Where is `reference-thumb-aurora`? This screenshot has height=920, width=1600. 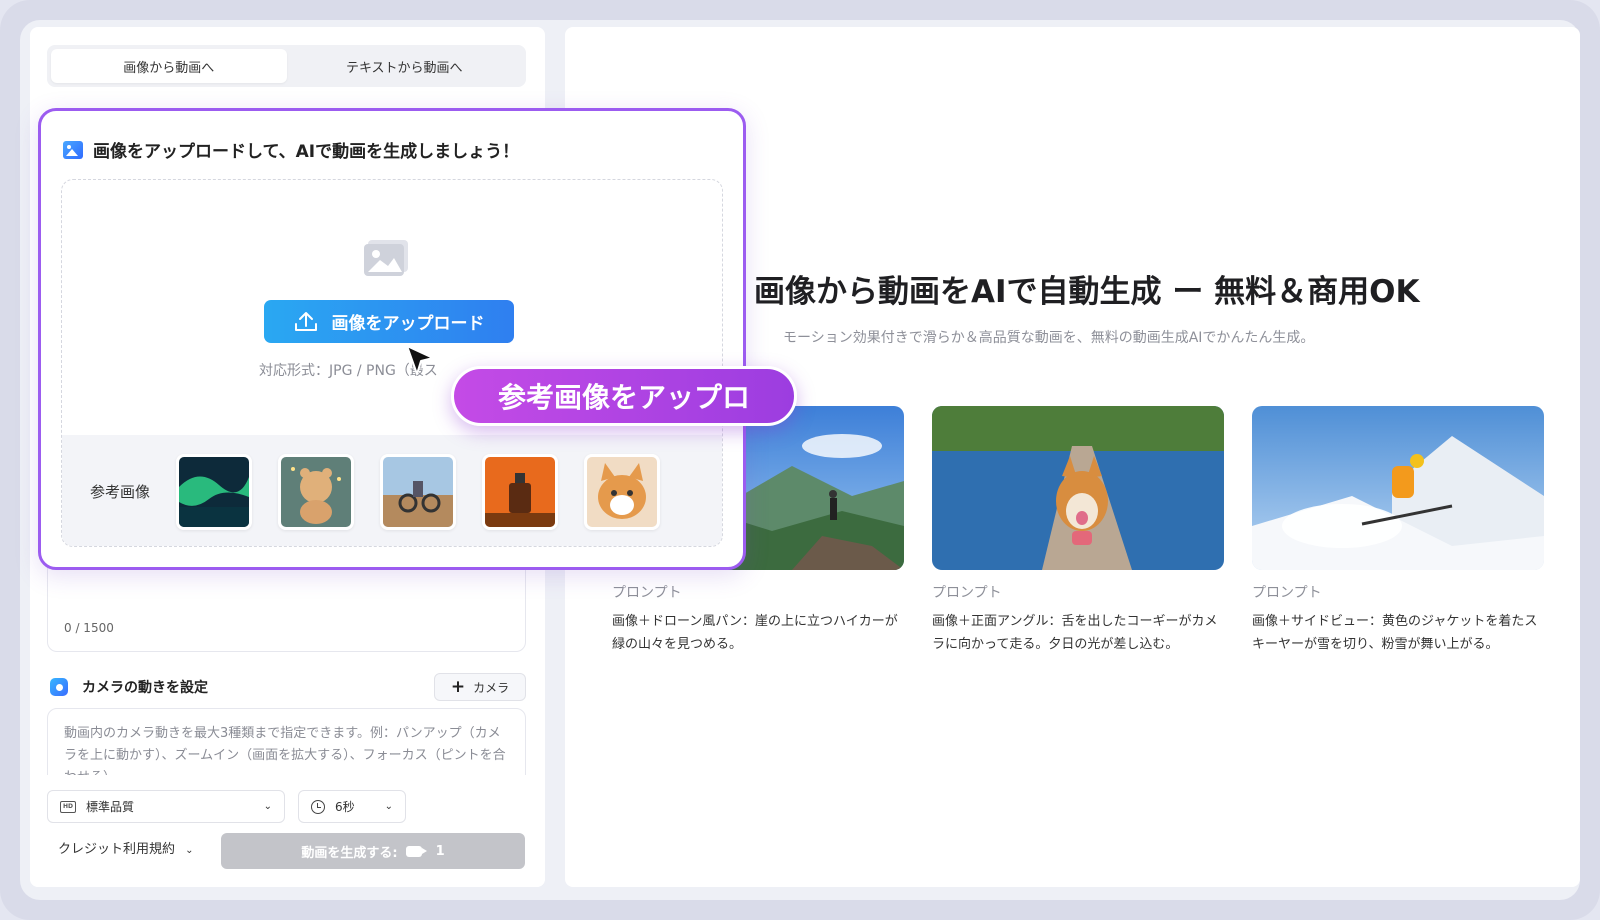
reference-thumb-aurora is located at coordinates (214, 491).